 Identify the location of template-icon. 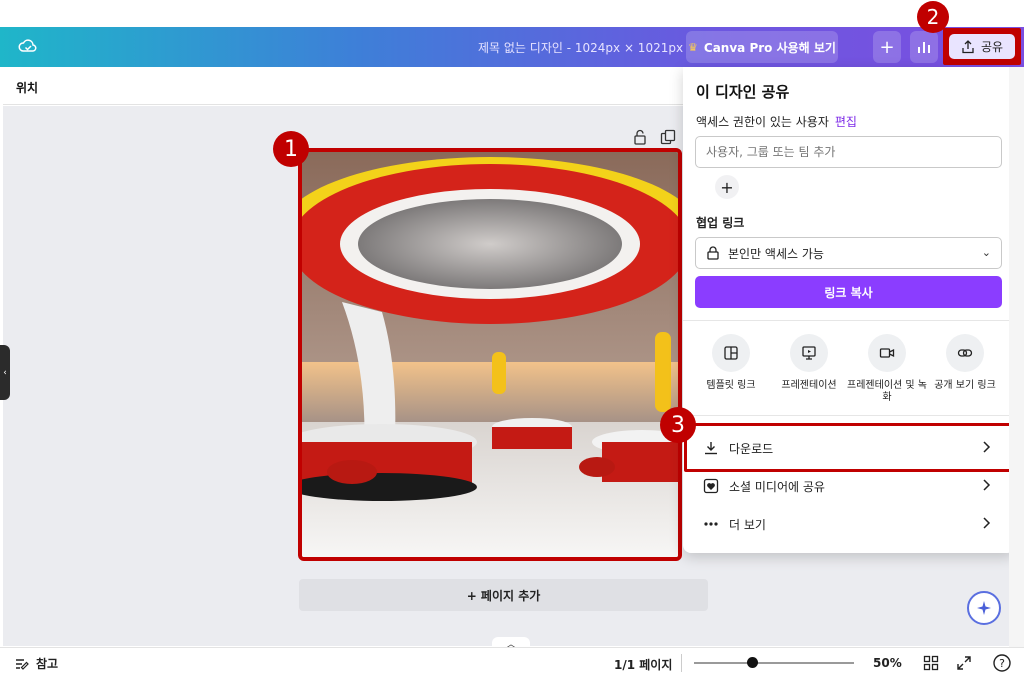
(731, 353).